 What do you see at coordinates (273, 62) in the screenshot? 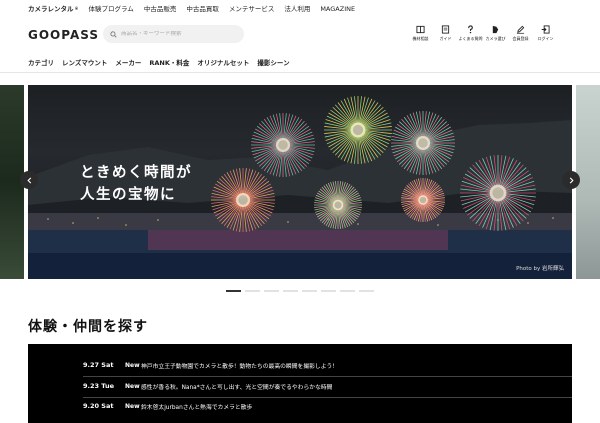
I see `category-nav-shooting-scene: 撮影シーン` at bounding box center [273, 62].